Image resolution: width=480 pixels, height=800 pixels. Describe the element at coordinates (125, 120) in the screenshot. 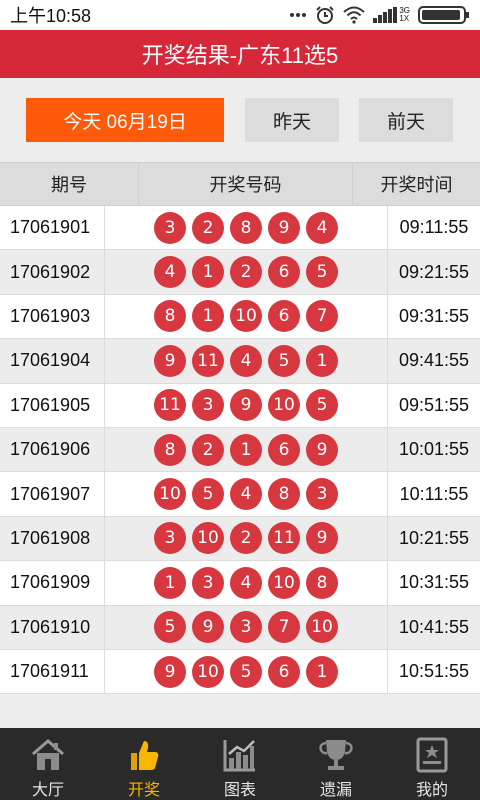

I see `today-button: 今天 06月19日` at that location.